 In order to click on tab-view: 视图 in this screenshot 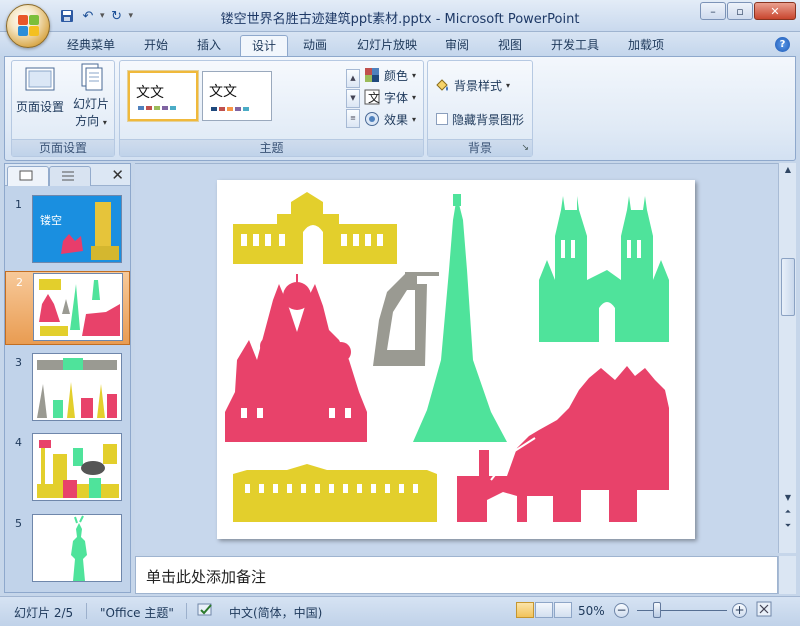, I will do `click(510, 45)`.